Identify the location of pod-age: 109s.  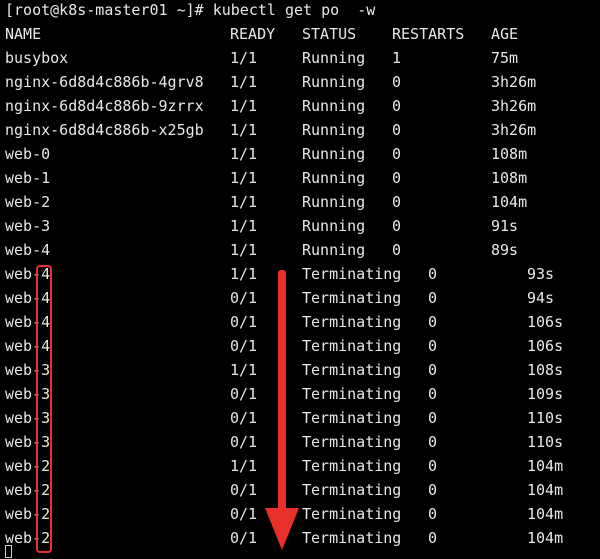
(545, 394).